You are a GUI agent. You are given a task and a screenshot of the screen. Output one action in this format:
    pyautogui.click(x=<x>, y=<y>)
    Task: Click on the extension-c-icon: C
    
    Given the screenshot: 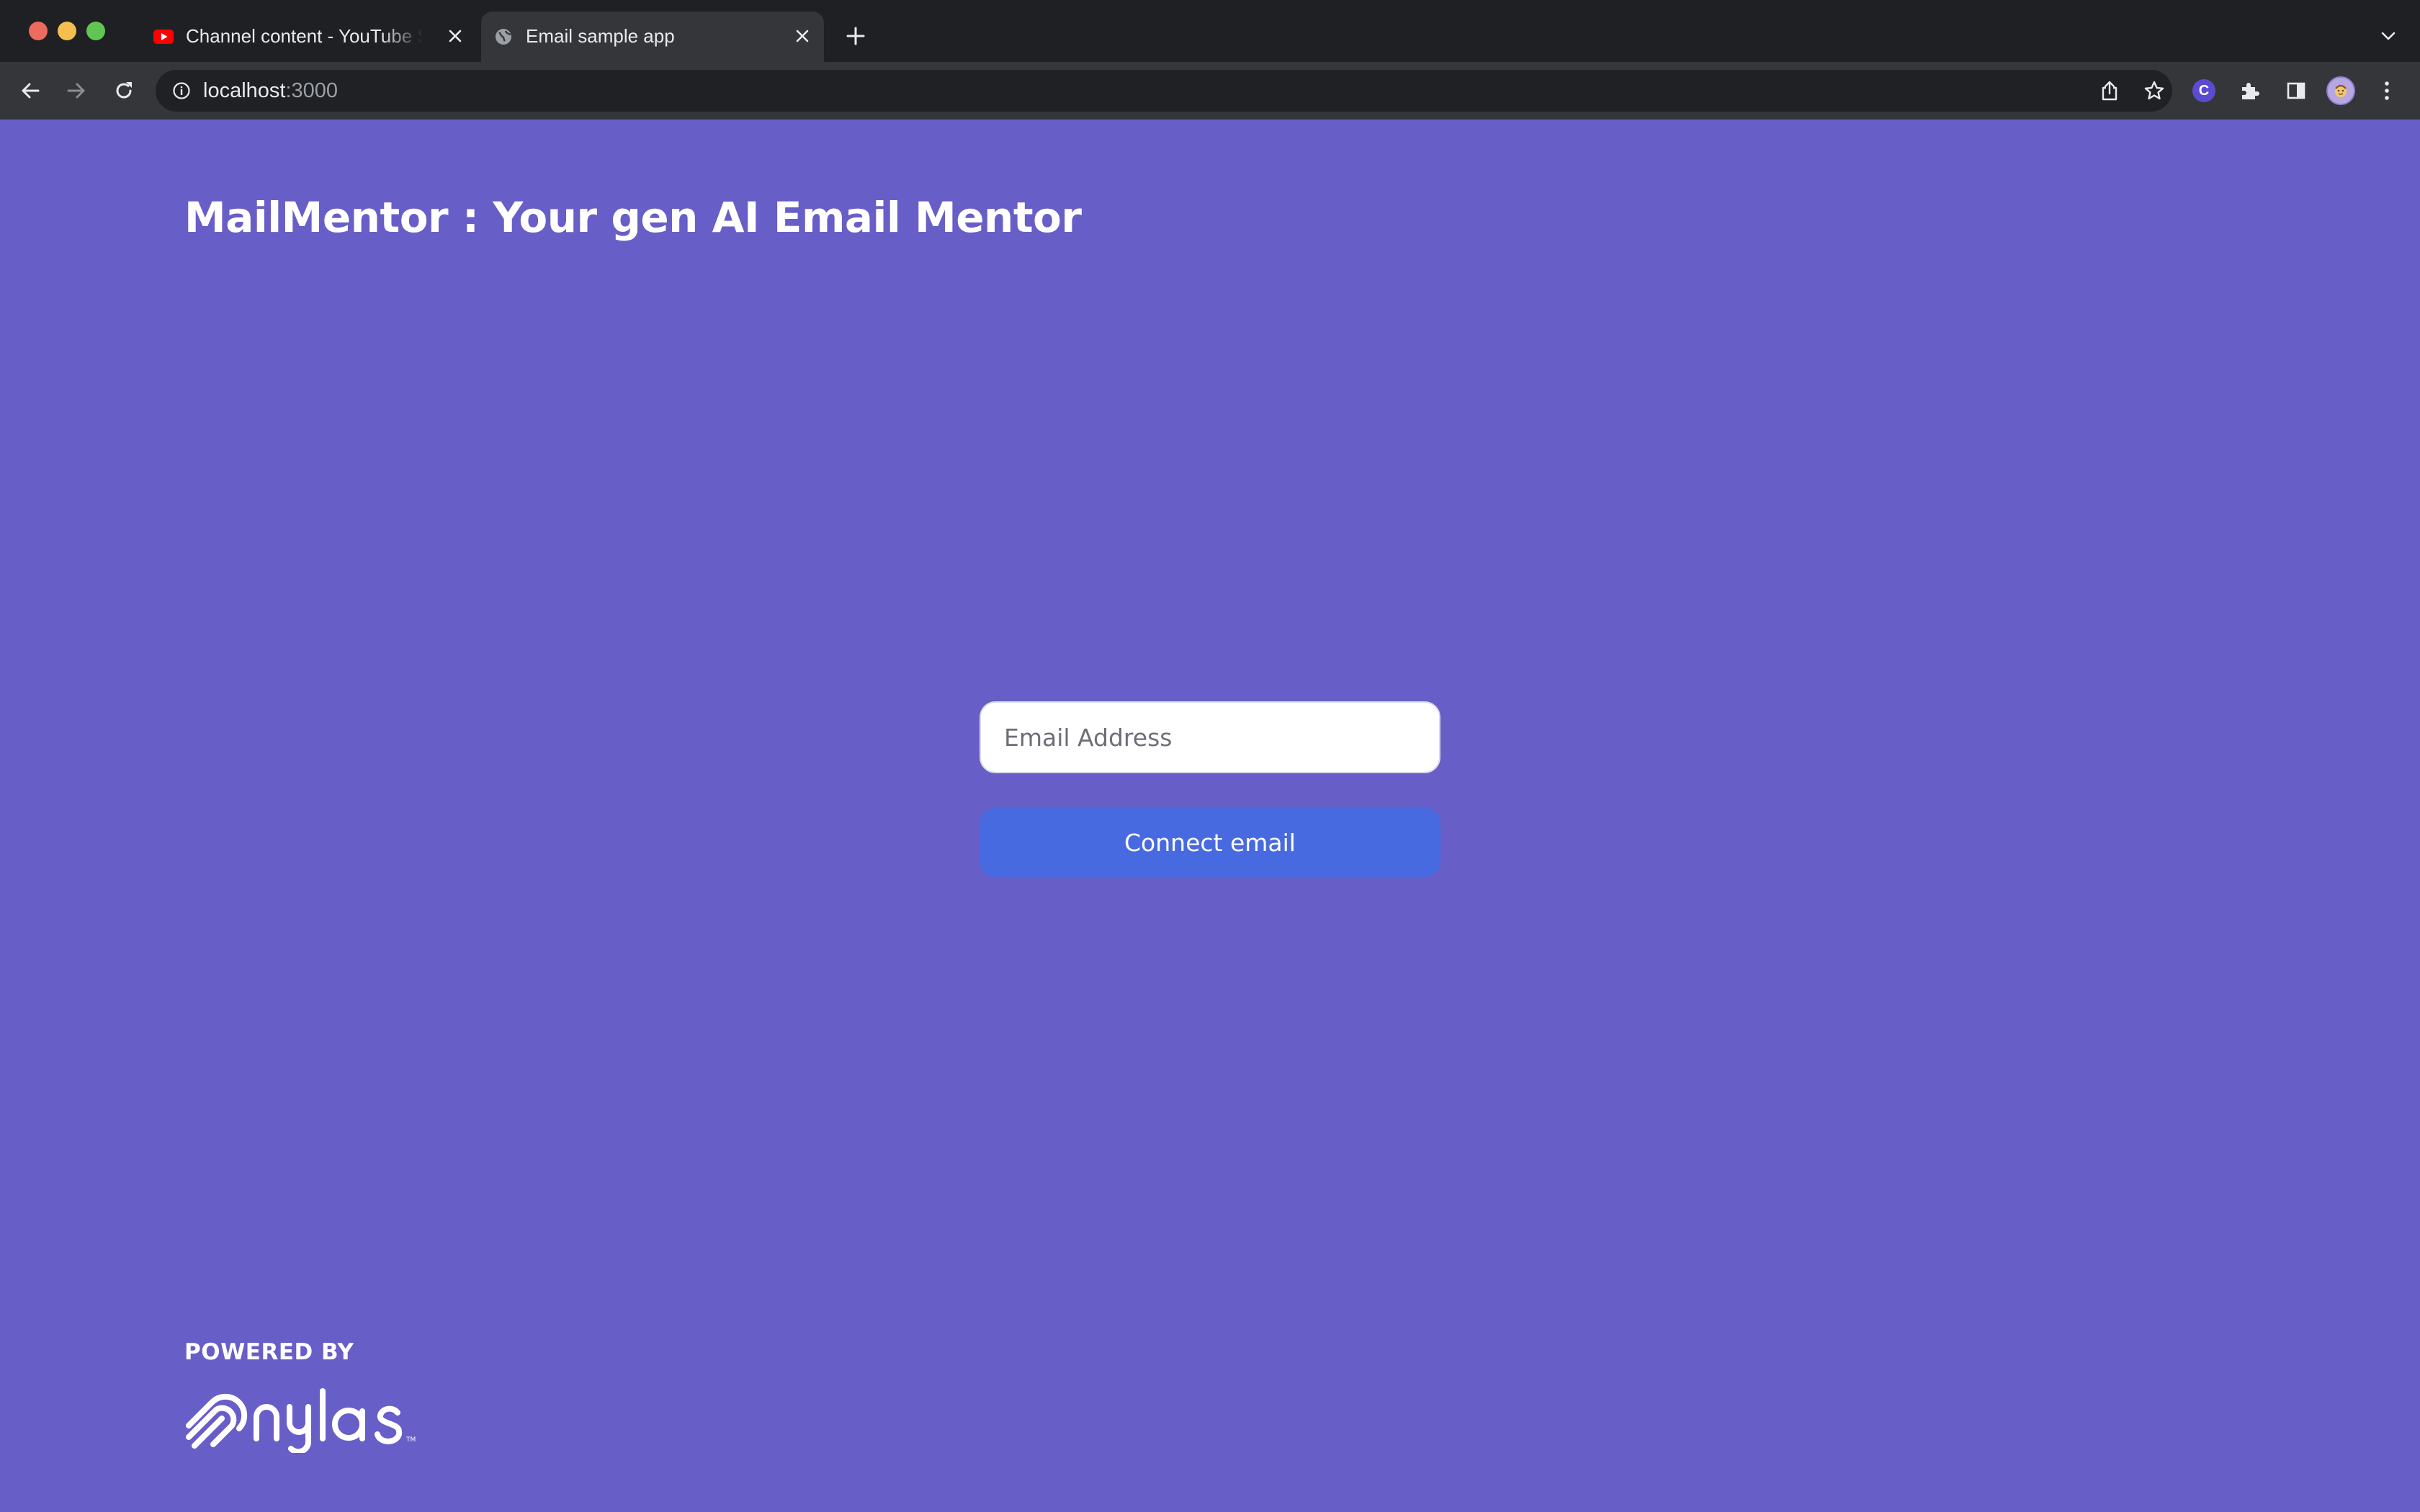 What is the action you would take?
    pyautogui.click(x=2203, y=90)
    